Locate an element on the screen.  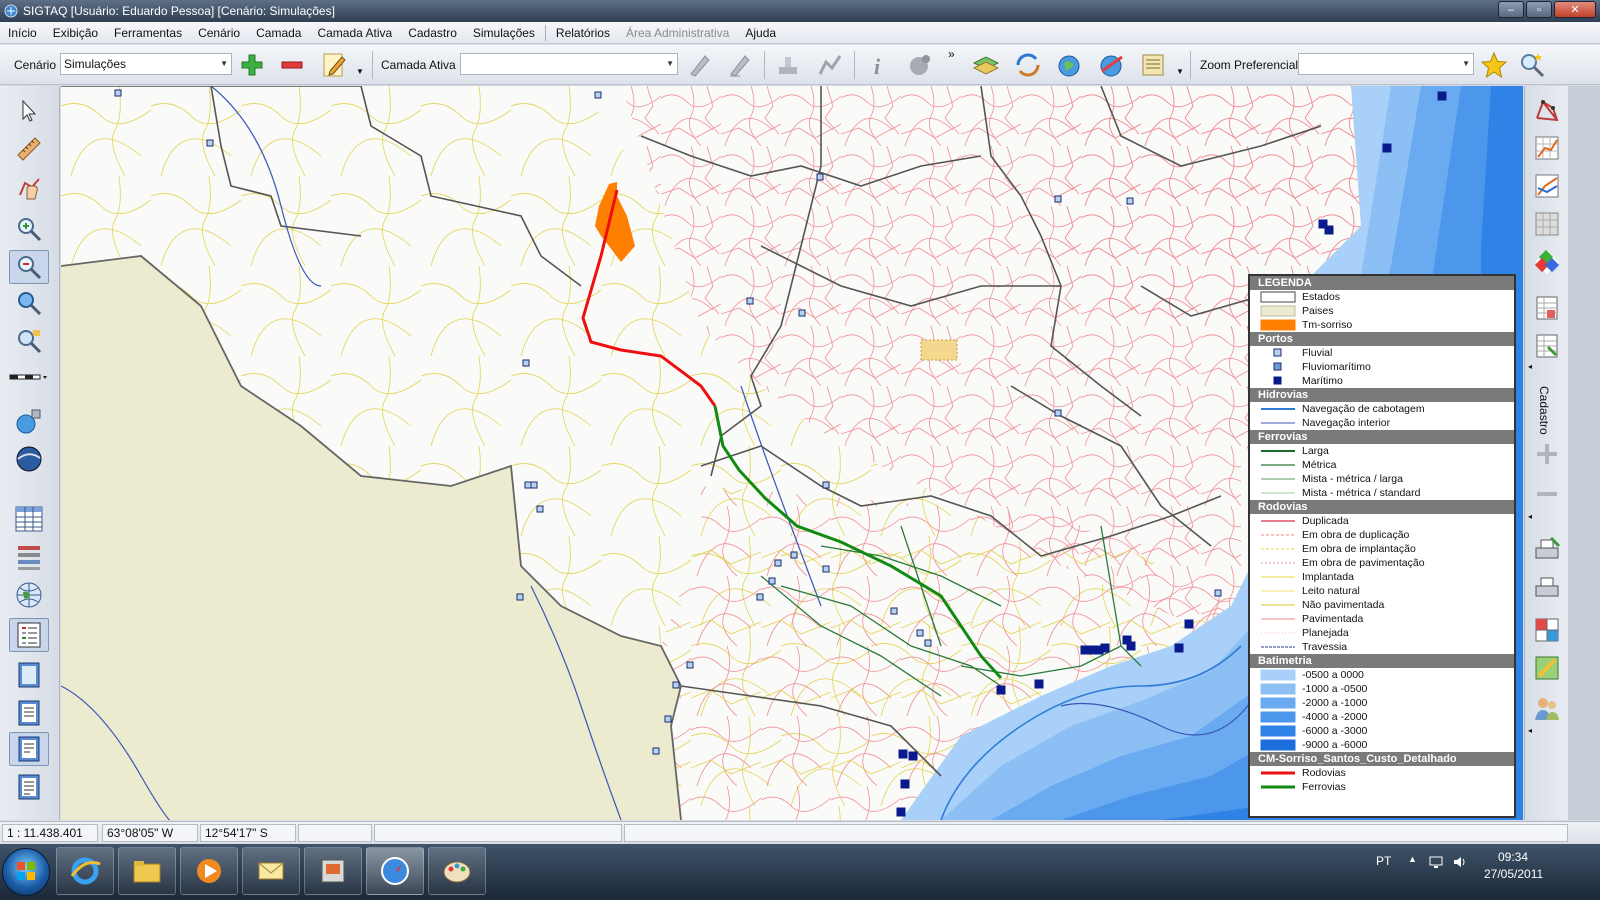
legend-item: Mista - métrica / standard is located at coordinates (1382, 493).